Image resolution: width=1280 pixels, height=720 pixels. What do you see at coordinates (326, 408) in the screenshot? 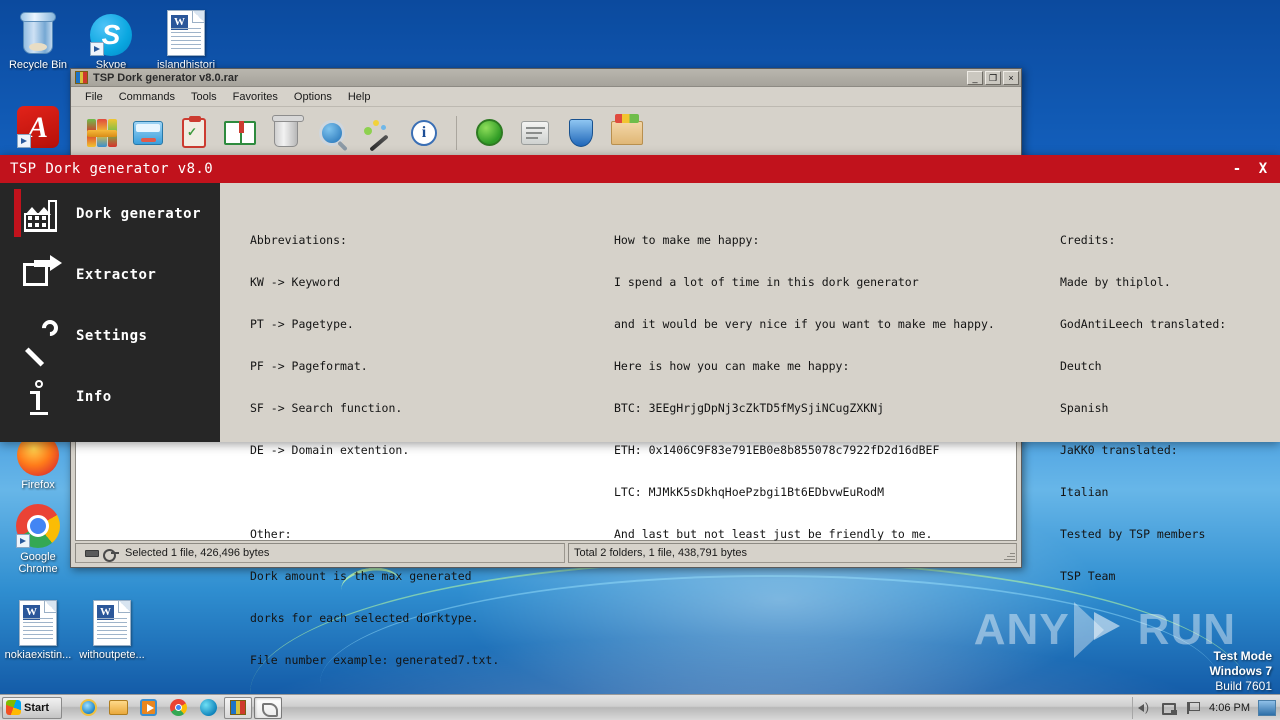
I see `abbreviation-line: SF -> Search function.` at bounding box center [326, 408].